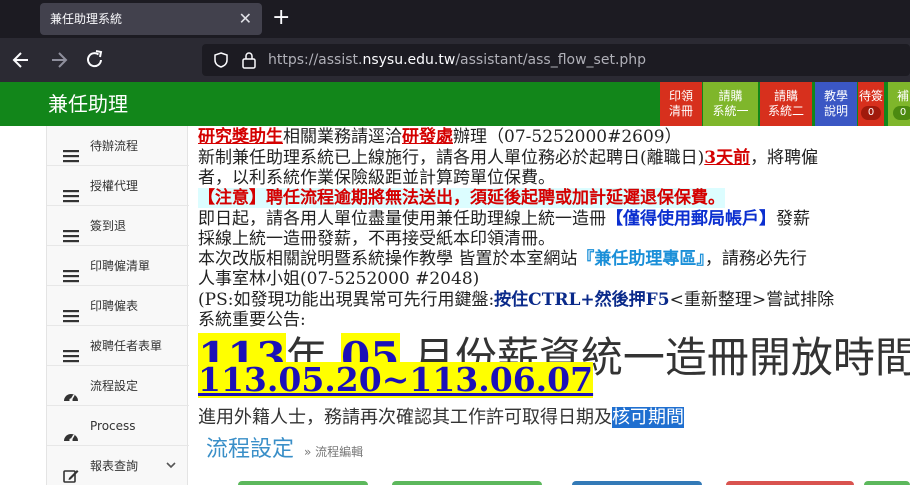 The height and width of the screenshot is (485, 910). What do you see at coordinates (440, 137) in the screenshot?
I see `announcement-line: 研究獎助生相關業務請逕洽研發處辦理（07-5252000#2609）` at bounding box center [440, 137].